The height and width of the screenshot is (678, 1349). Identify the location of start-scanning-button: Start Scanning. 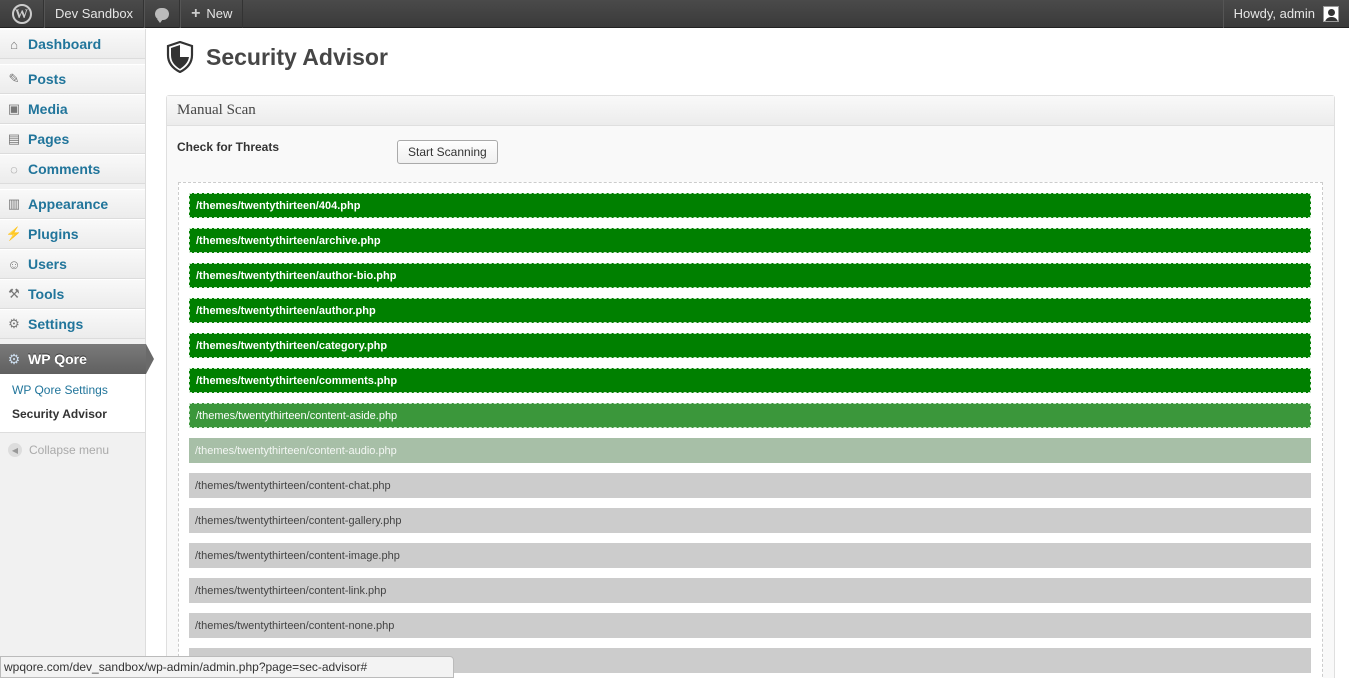
(447, 152).